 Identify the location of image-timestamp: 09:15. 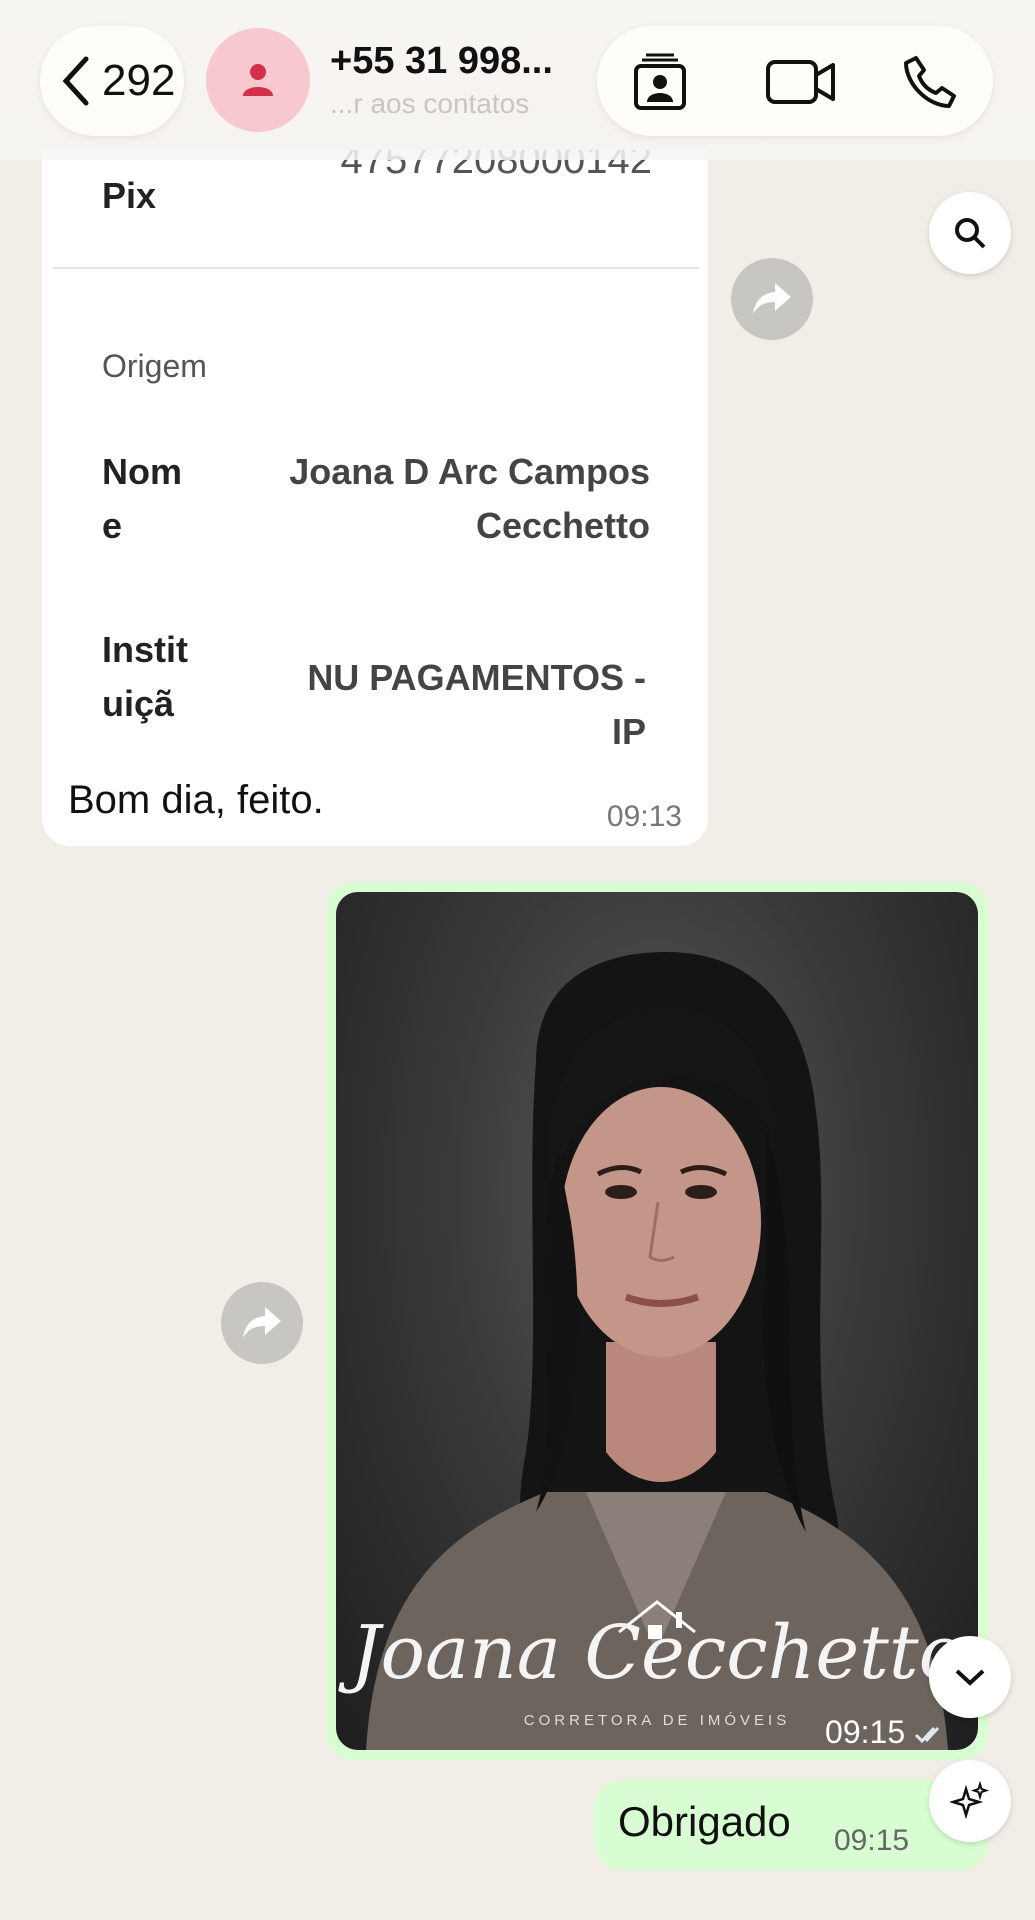
(886, 1732).